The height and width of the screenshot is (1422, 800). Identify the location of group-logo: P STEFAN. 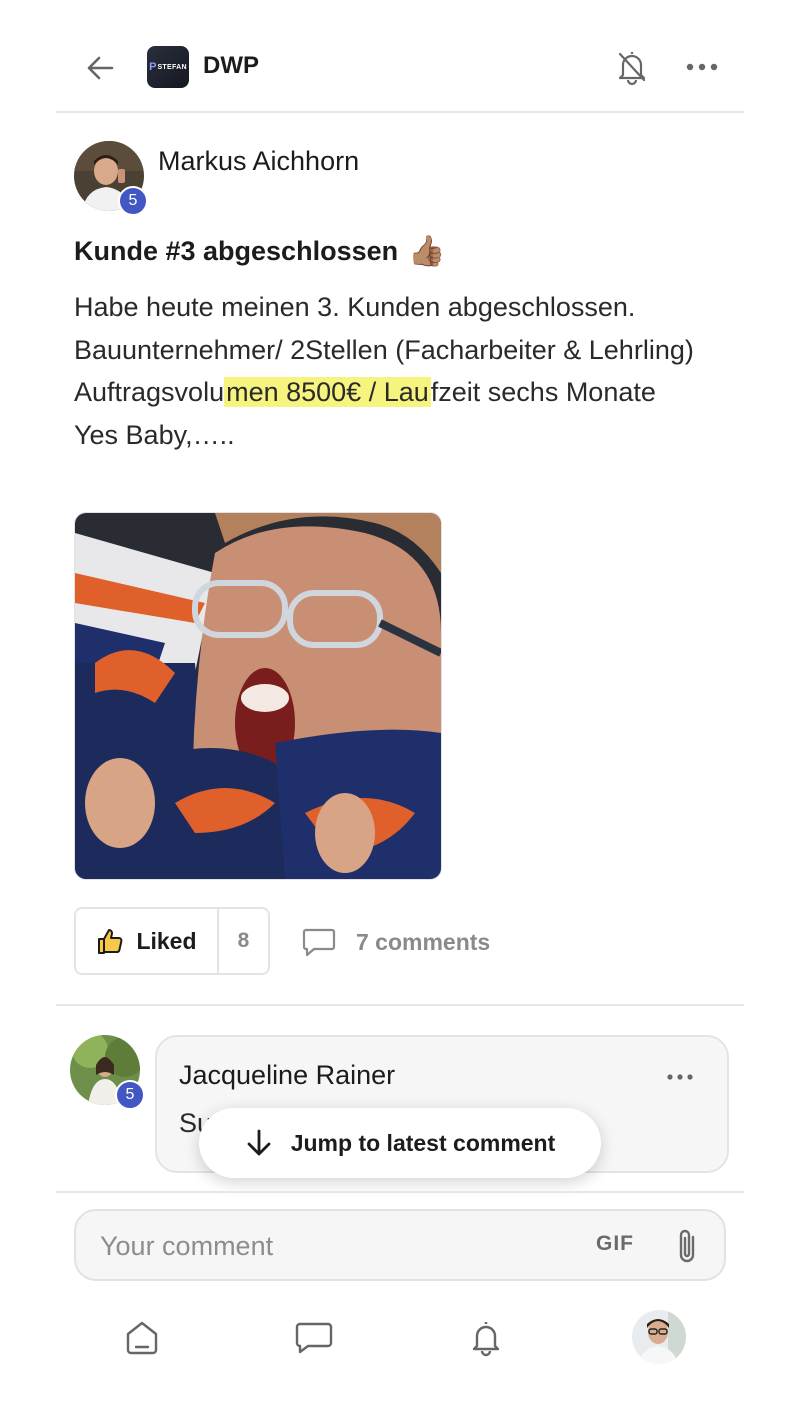
(168, 67).